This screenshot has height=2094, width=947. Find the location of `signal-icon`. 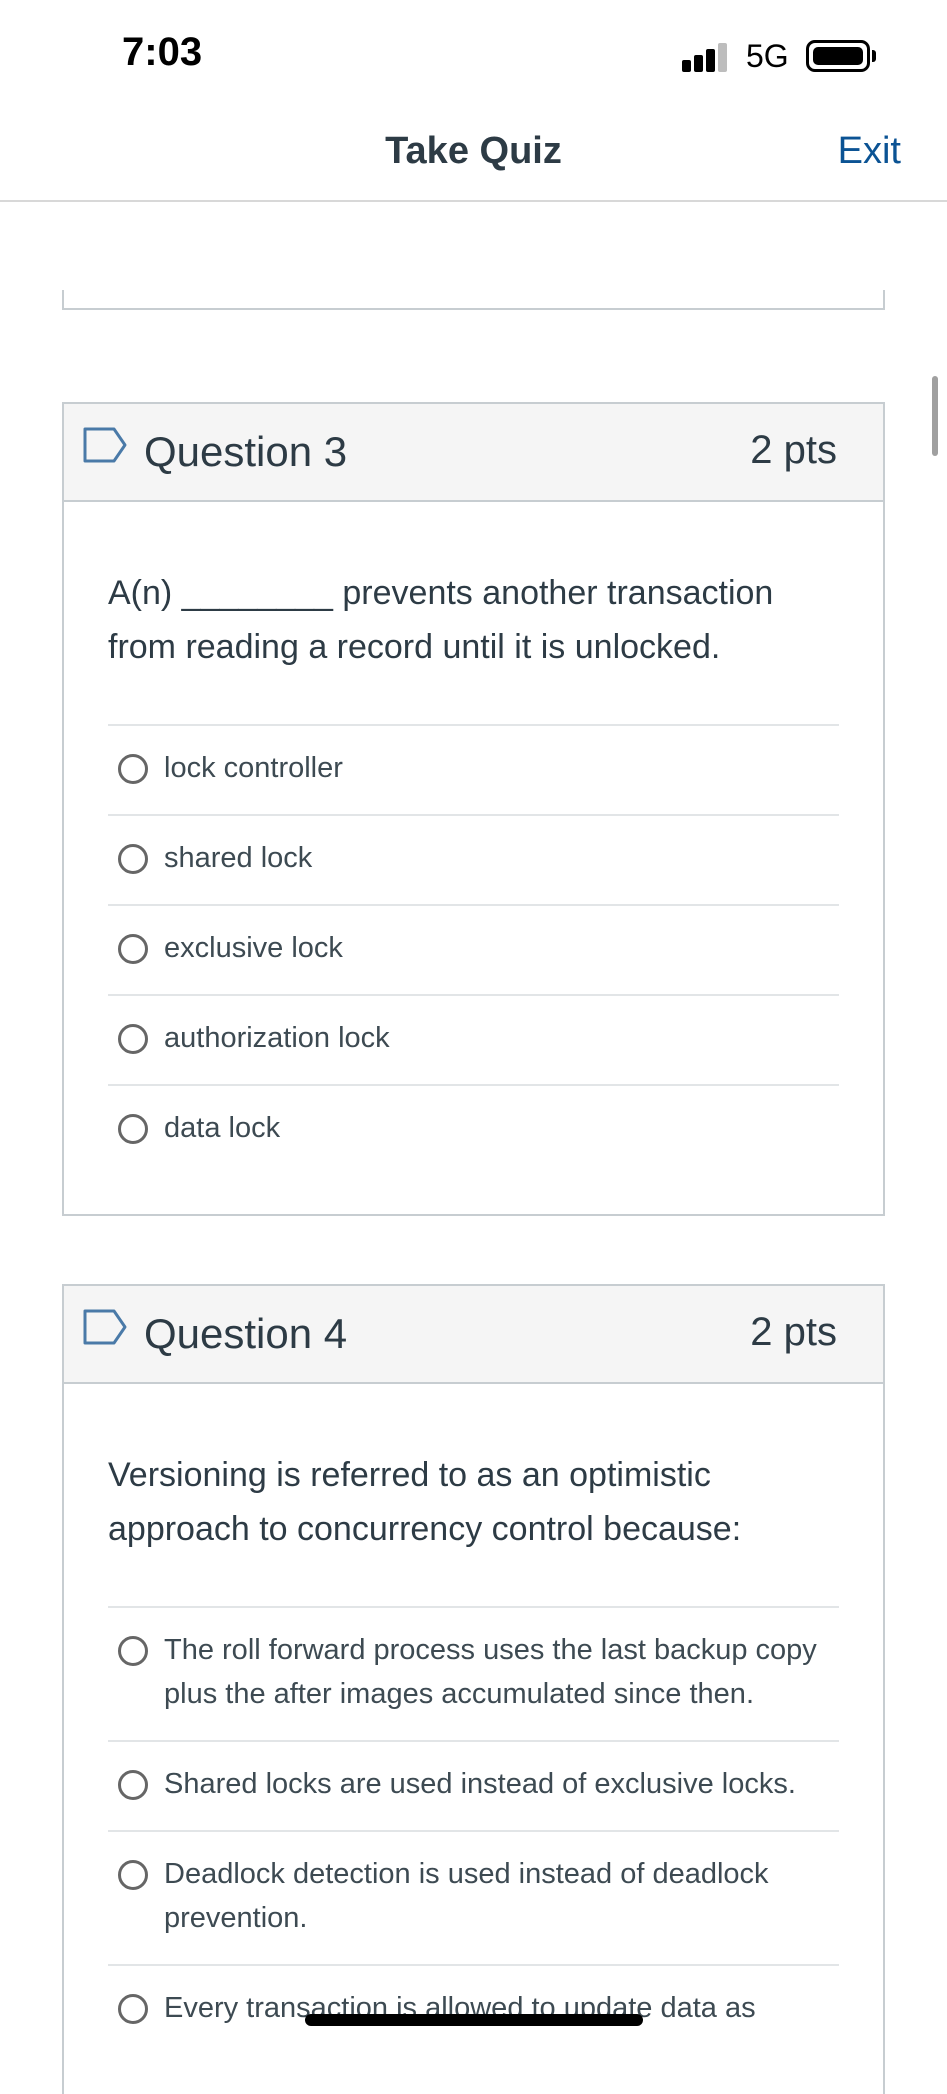

signal-icon is located at coordinates (706, 57).